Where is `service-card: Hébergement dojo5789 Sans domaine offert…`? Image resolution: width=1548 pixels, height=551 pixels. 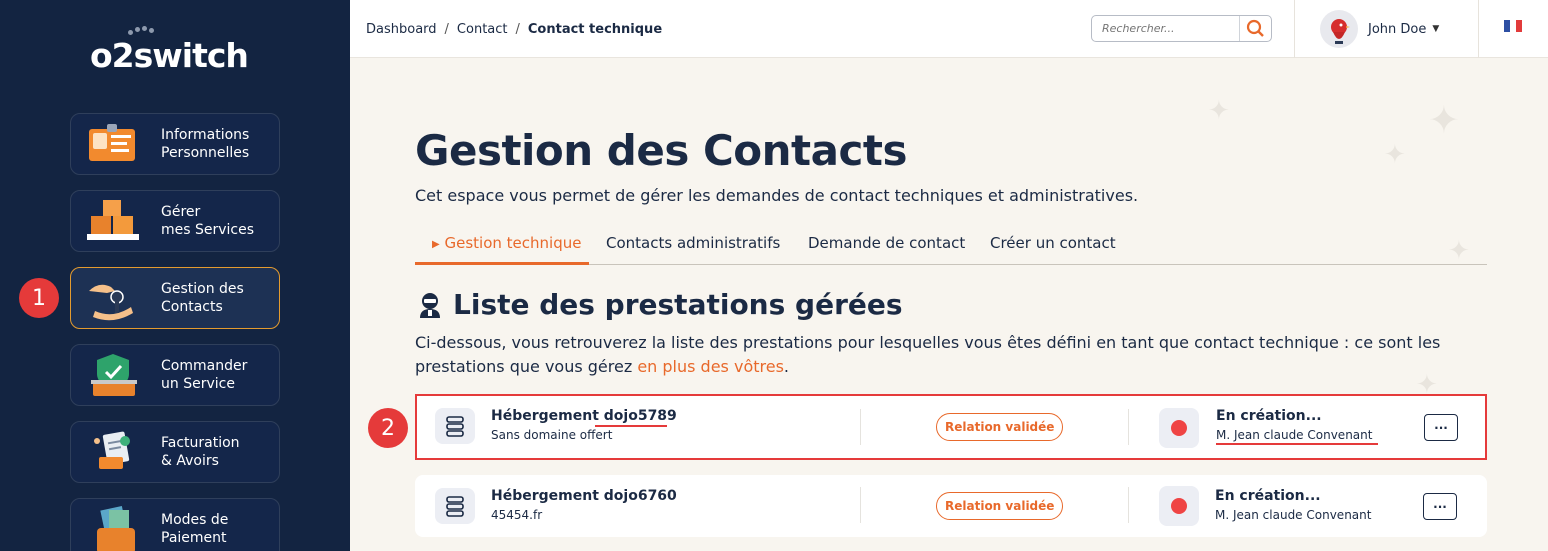
service-card: Hébergement dojo5789 Sans domaine offert… is located at coordinates (951, 427).